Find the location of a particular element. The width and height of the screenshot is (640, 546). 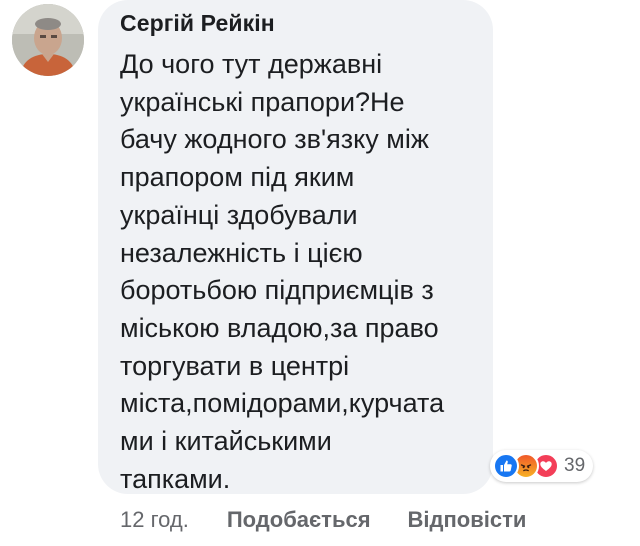

comment-actions: 12 год. Подобається Відповісти is located at coordinates (323, 520).